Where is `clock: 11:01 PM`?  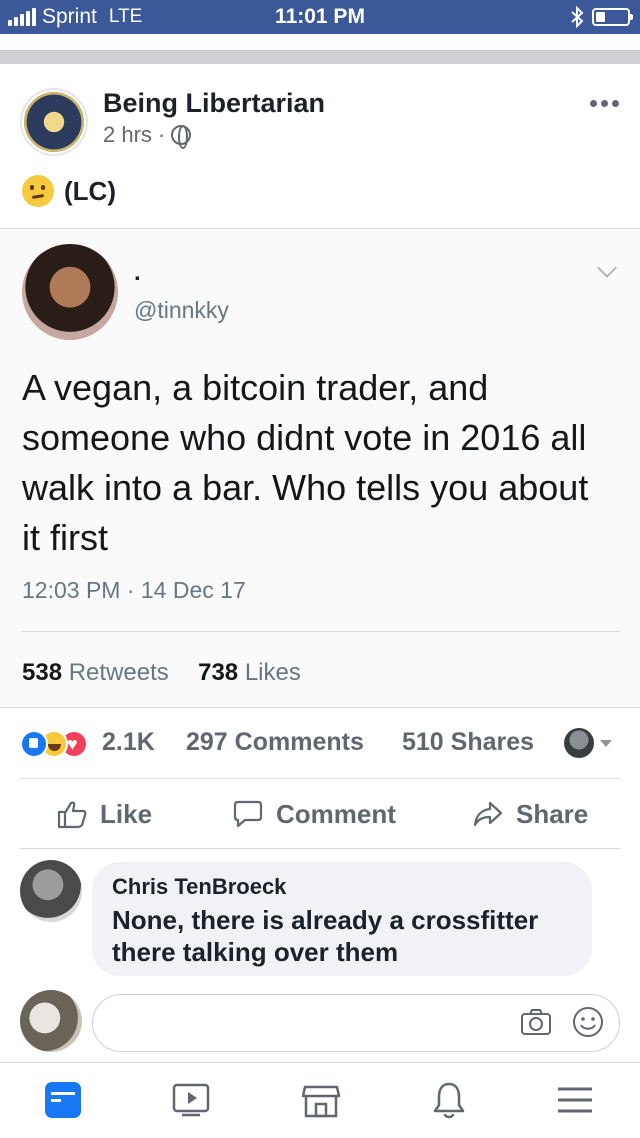
clock: 11:01 PM is located at coordinates (320, 16).